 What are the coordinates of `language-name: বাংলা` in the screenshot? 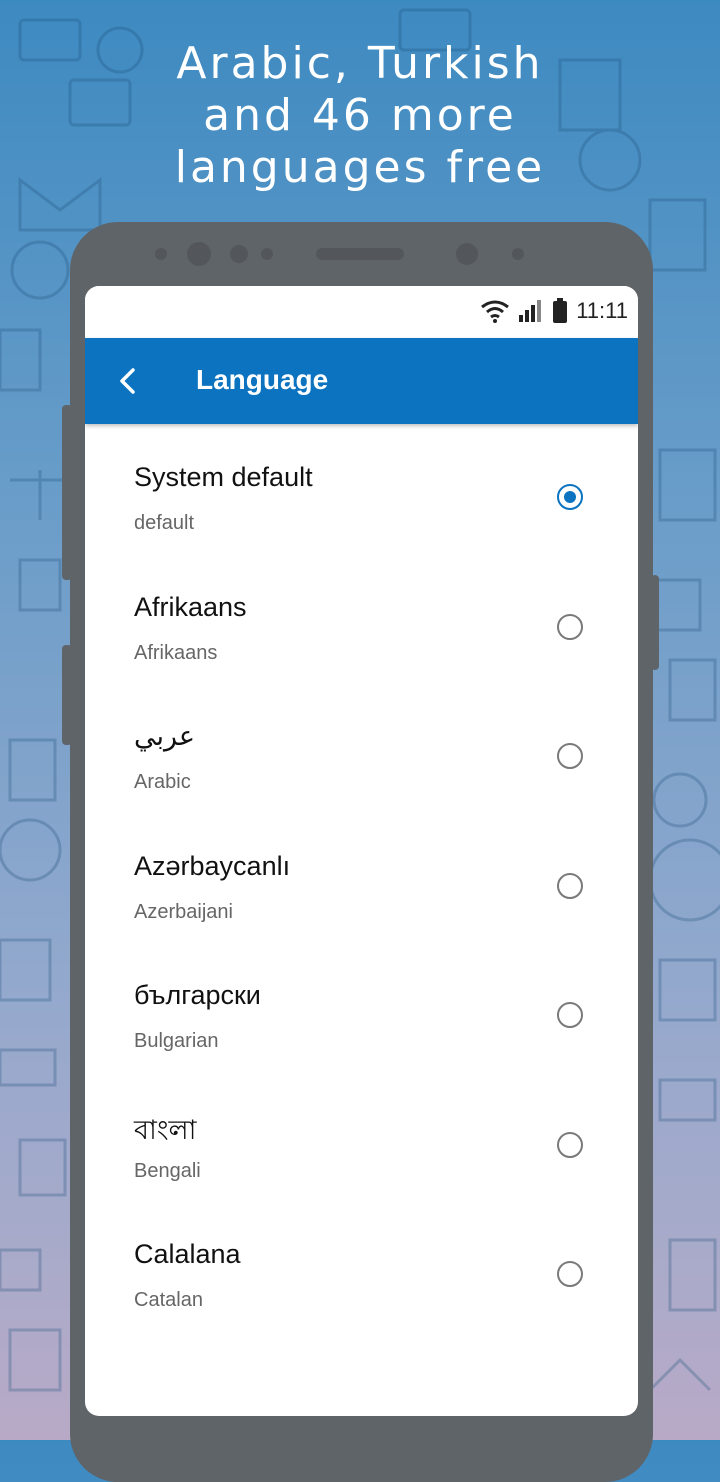 It's located at (165, 1130).